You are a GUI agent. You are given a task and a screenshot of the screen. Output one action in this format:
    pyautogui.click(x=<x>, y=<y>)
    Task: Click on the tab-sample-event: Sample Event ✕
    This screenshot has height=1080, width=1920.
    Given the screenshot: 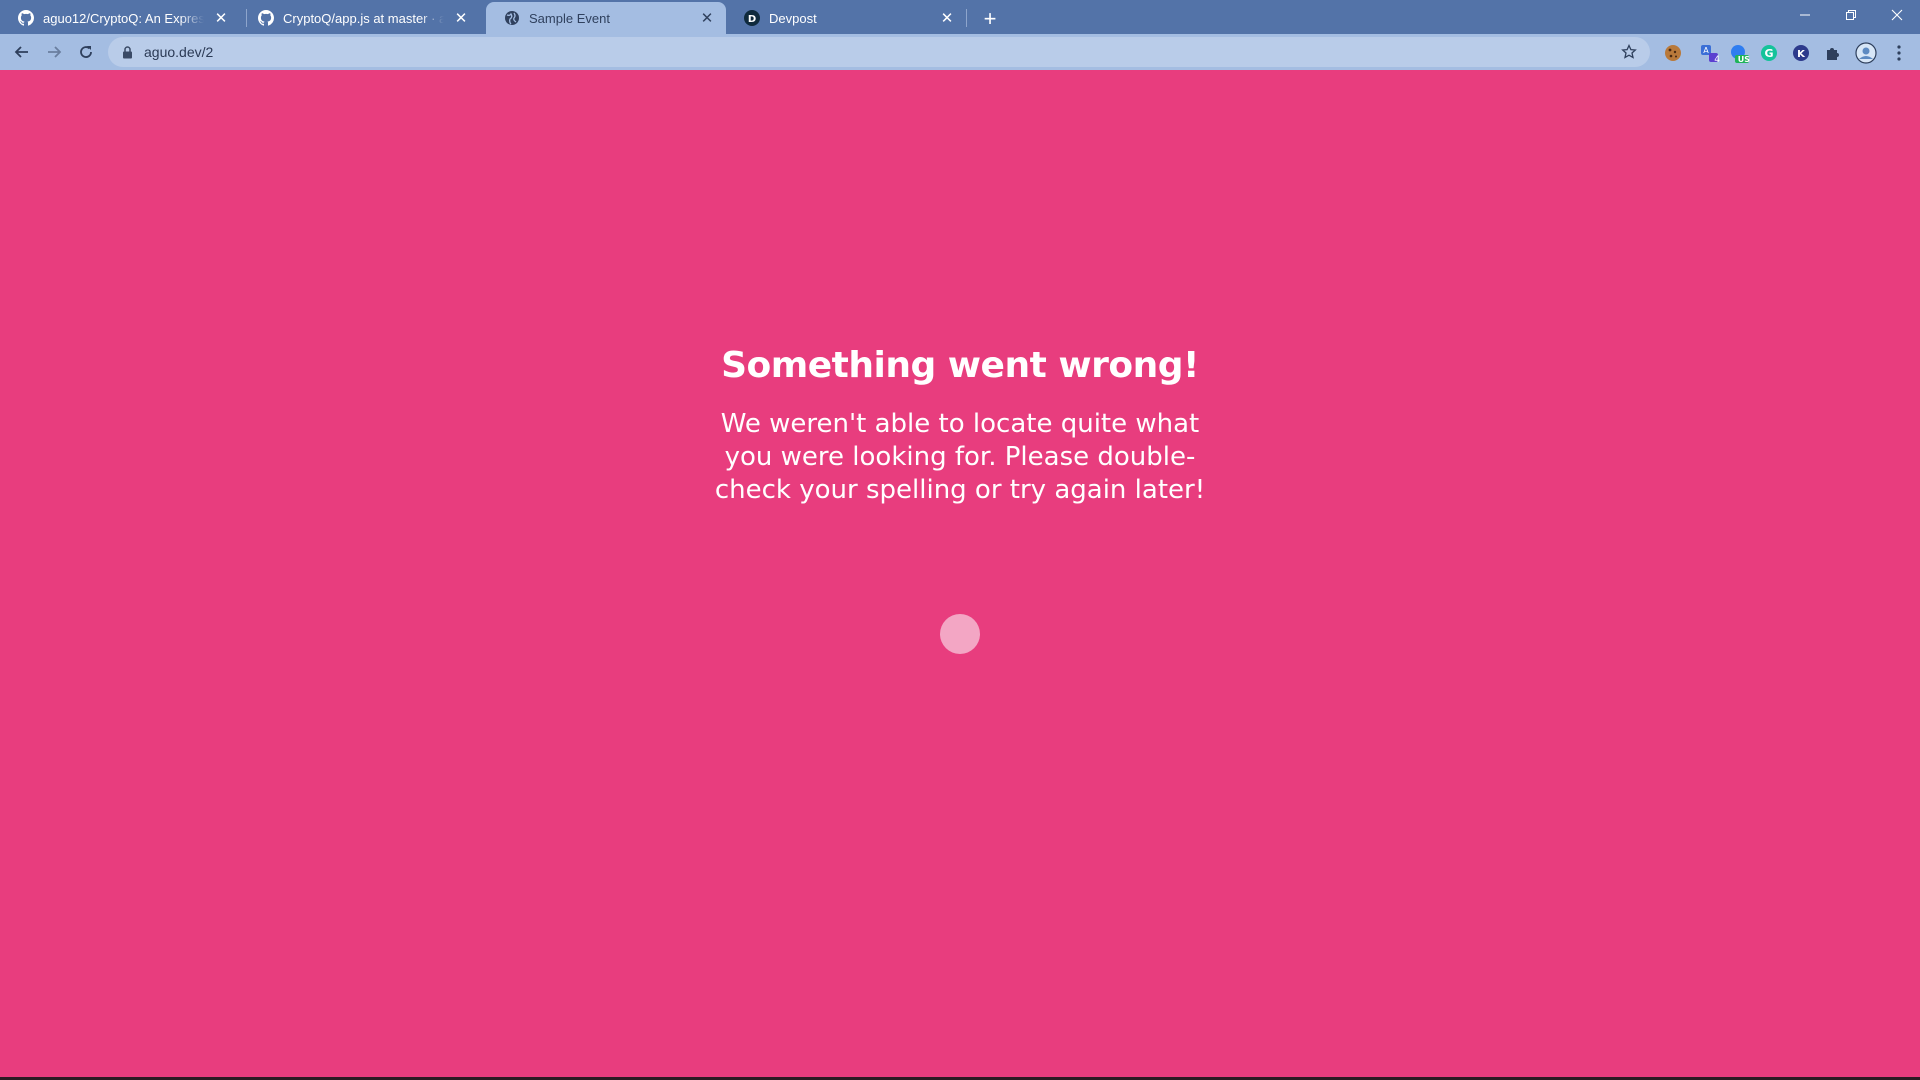 What is the action you would take?
    pyautogui.click(x=606, y=18)
    